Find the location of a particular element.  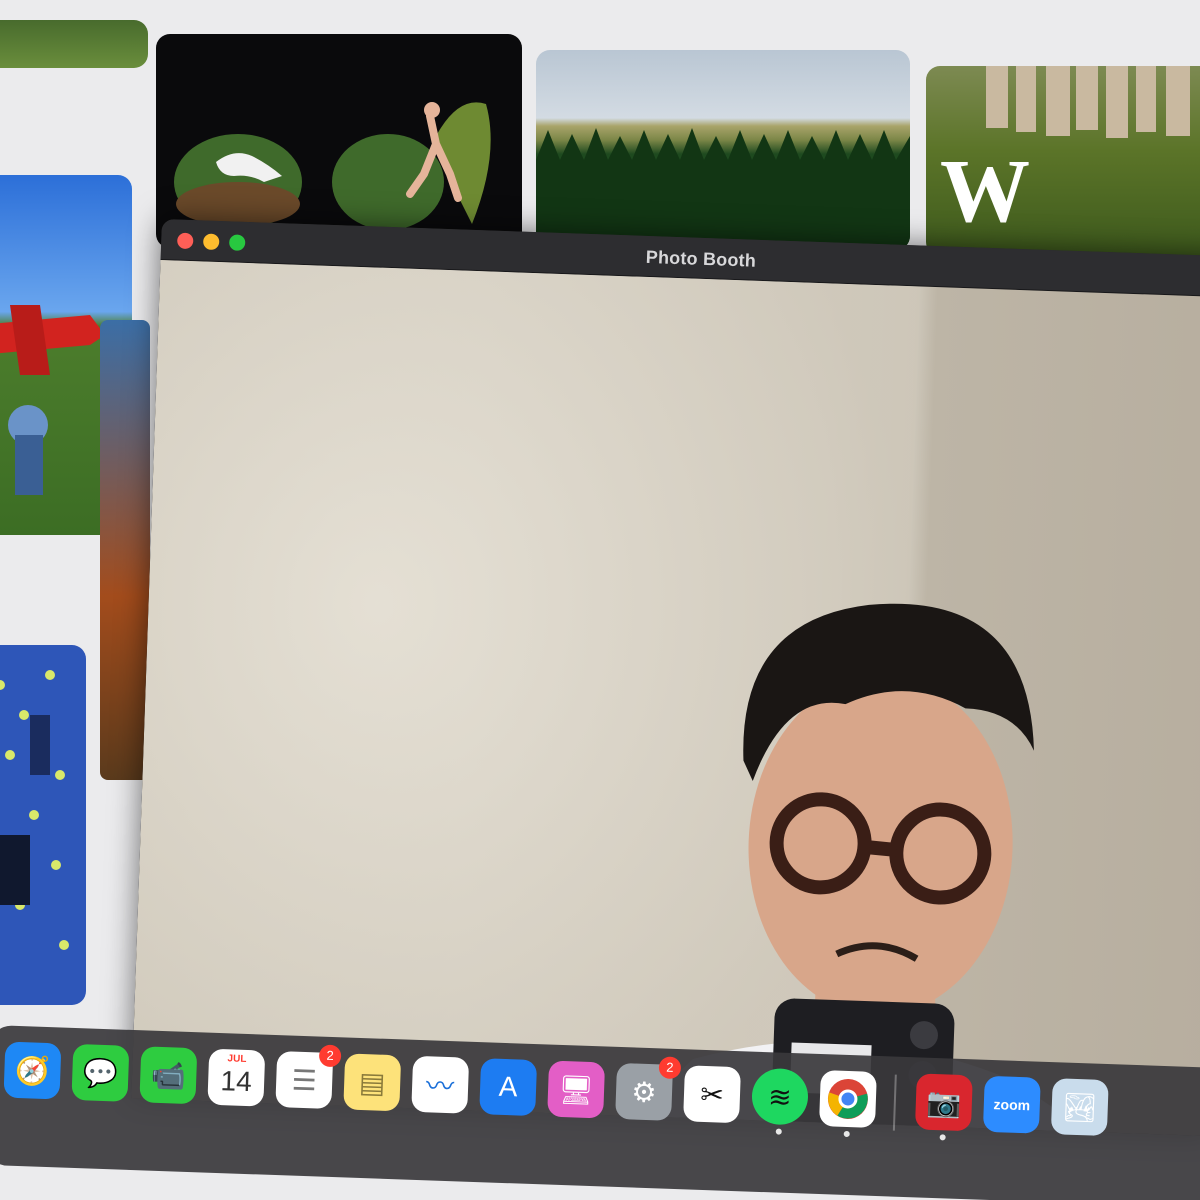

video-camera-icon: 📹 is located at coordinates (168, 1075).